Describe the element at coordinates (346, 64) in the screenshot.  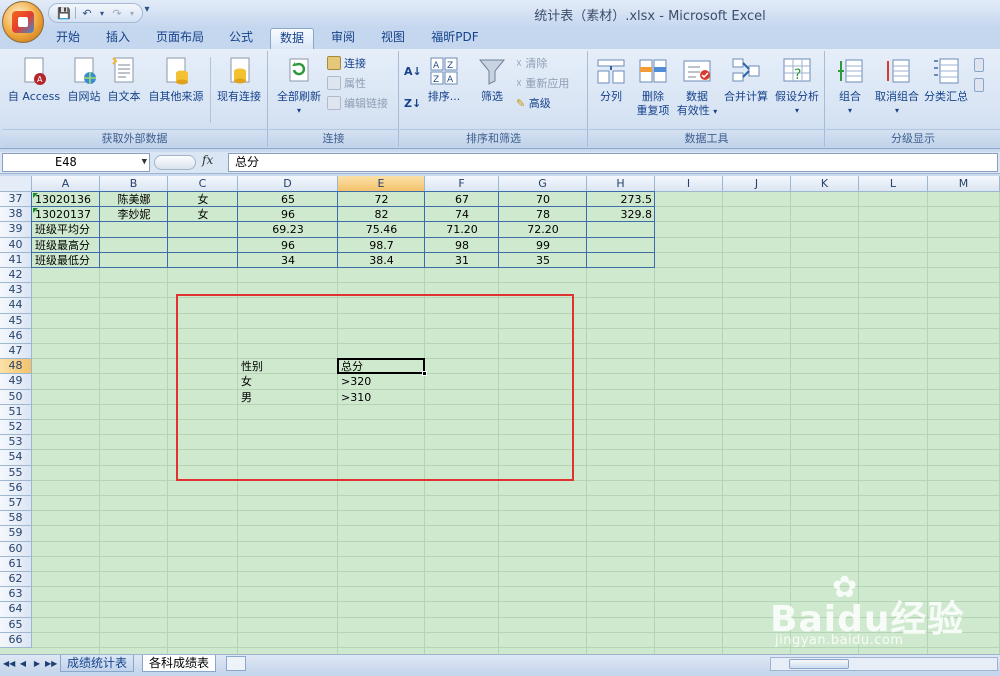
I see `connections-button: 连接` at that location.